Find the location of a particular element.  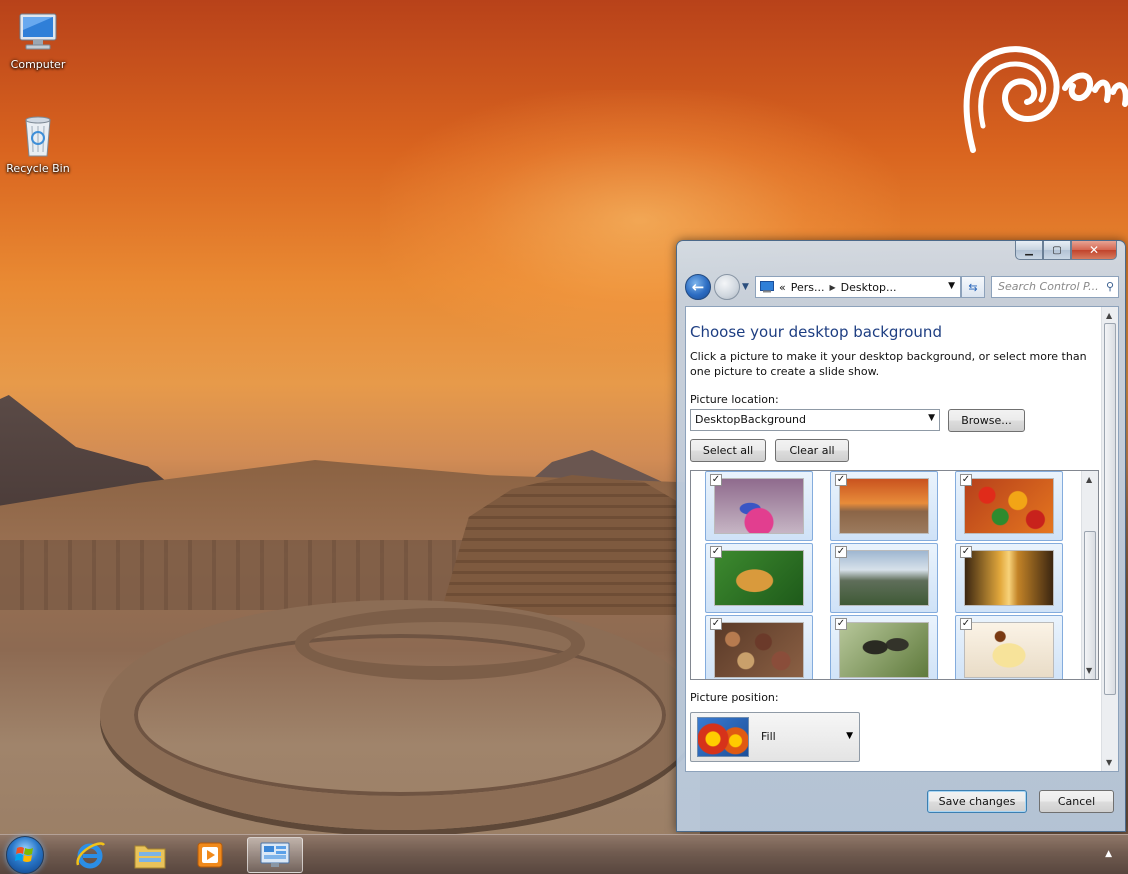

thumbnail-jaguar is located at coordinates (759, 578).